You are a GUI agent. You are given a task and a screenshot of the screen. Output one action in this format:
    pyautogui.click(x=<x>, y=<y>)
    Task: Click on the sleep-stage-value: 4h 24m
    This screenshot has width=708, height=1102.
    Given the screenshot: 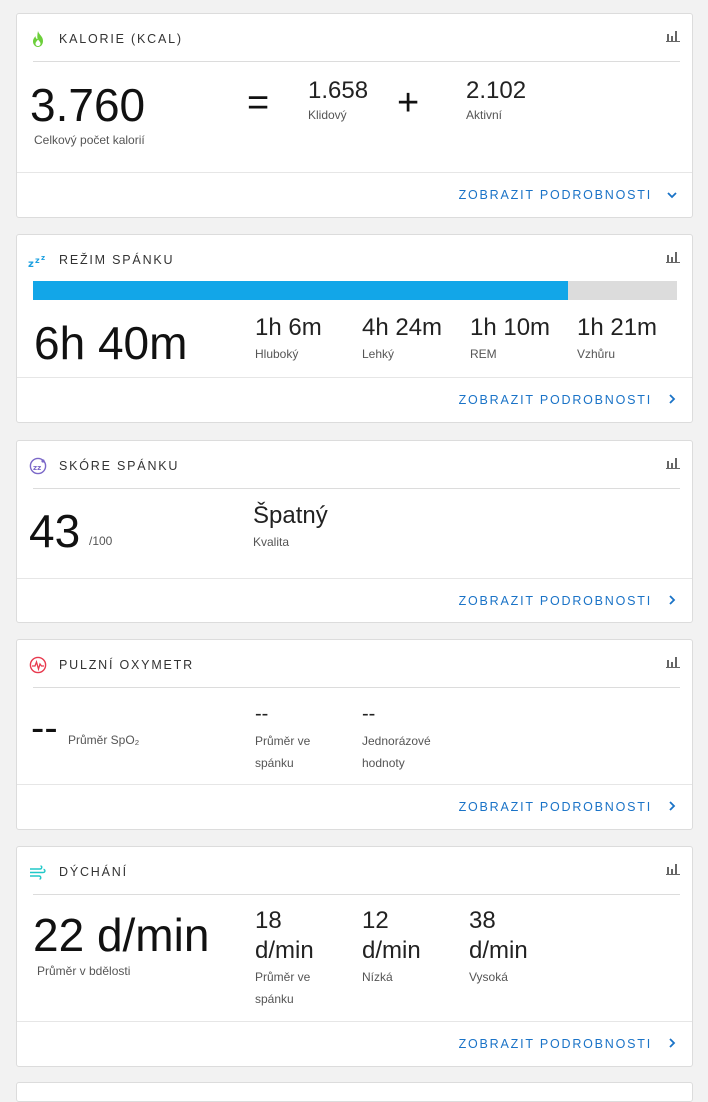 What is the action you would take?
    pyautogui.click(x=402, y=327)
    